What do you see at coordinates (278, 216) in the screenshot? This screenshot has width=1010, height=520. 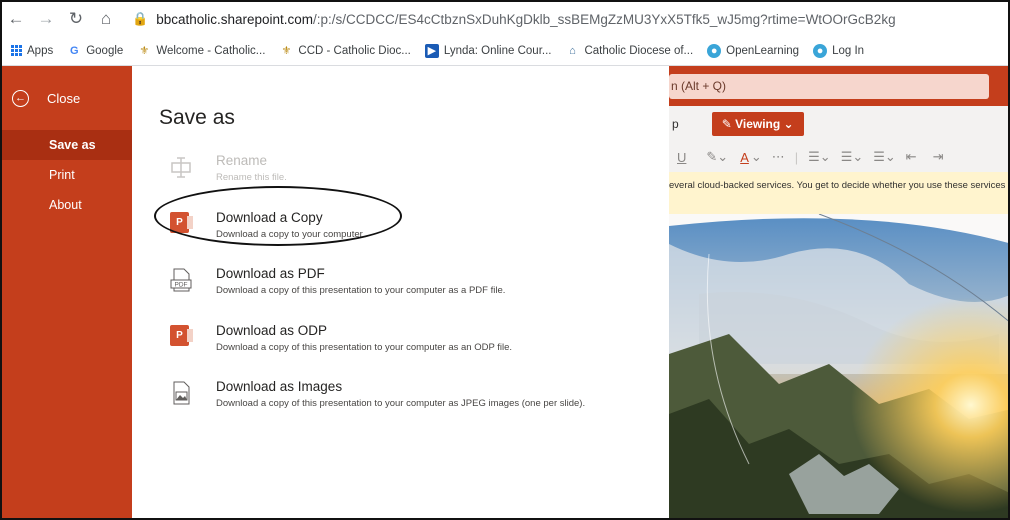 I see `highlight-circle-annotation` at bounding box center [278, 216].